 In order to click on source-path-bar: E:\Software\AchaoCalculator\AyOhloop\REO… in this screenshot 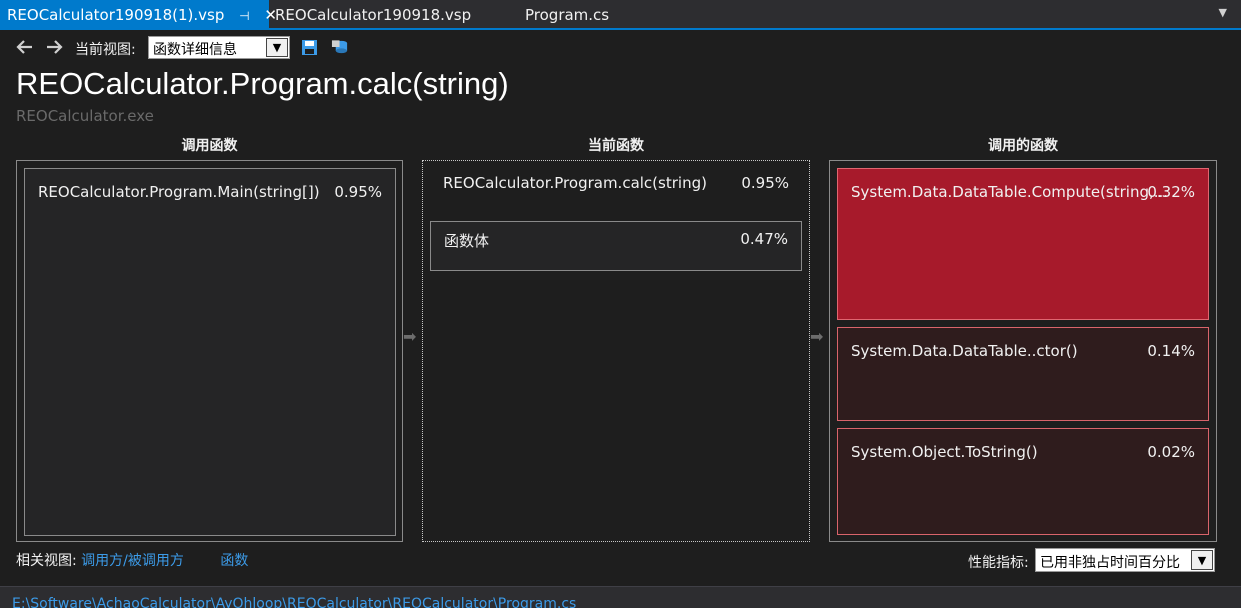, I will do `click(620, 597)`.